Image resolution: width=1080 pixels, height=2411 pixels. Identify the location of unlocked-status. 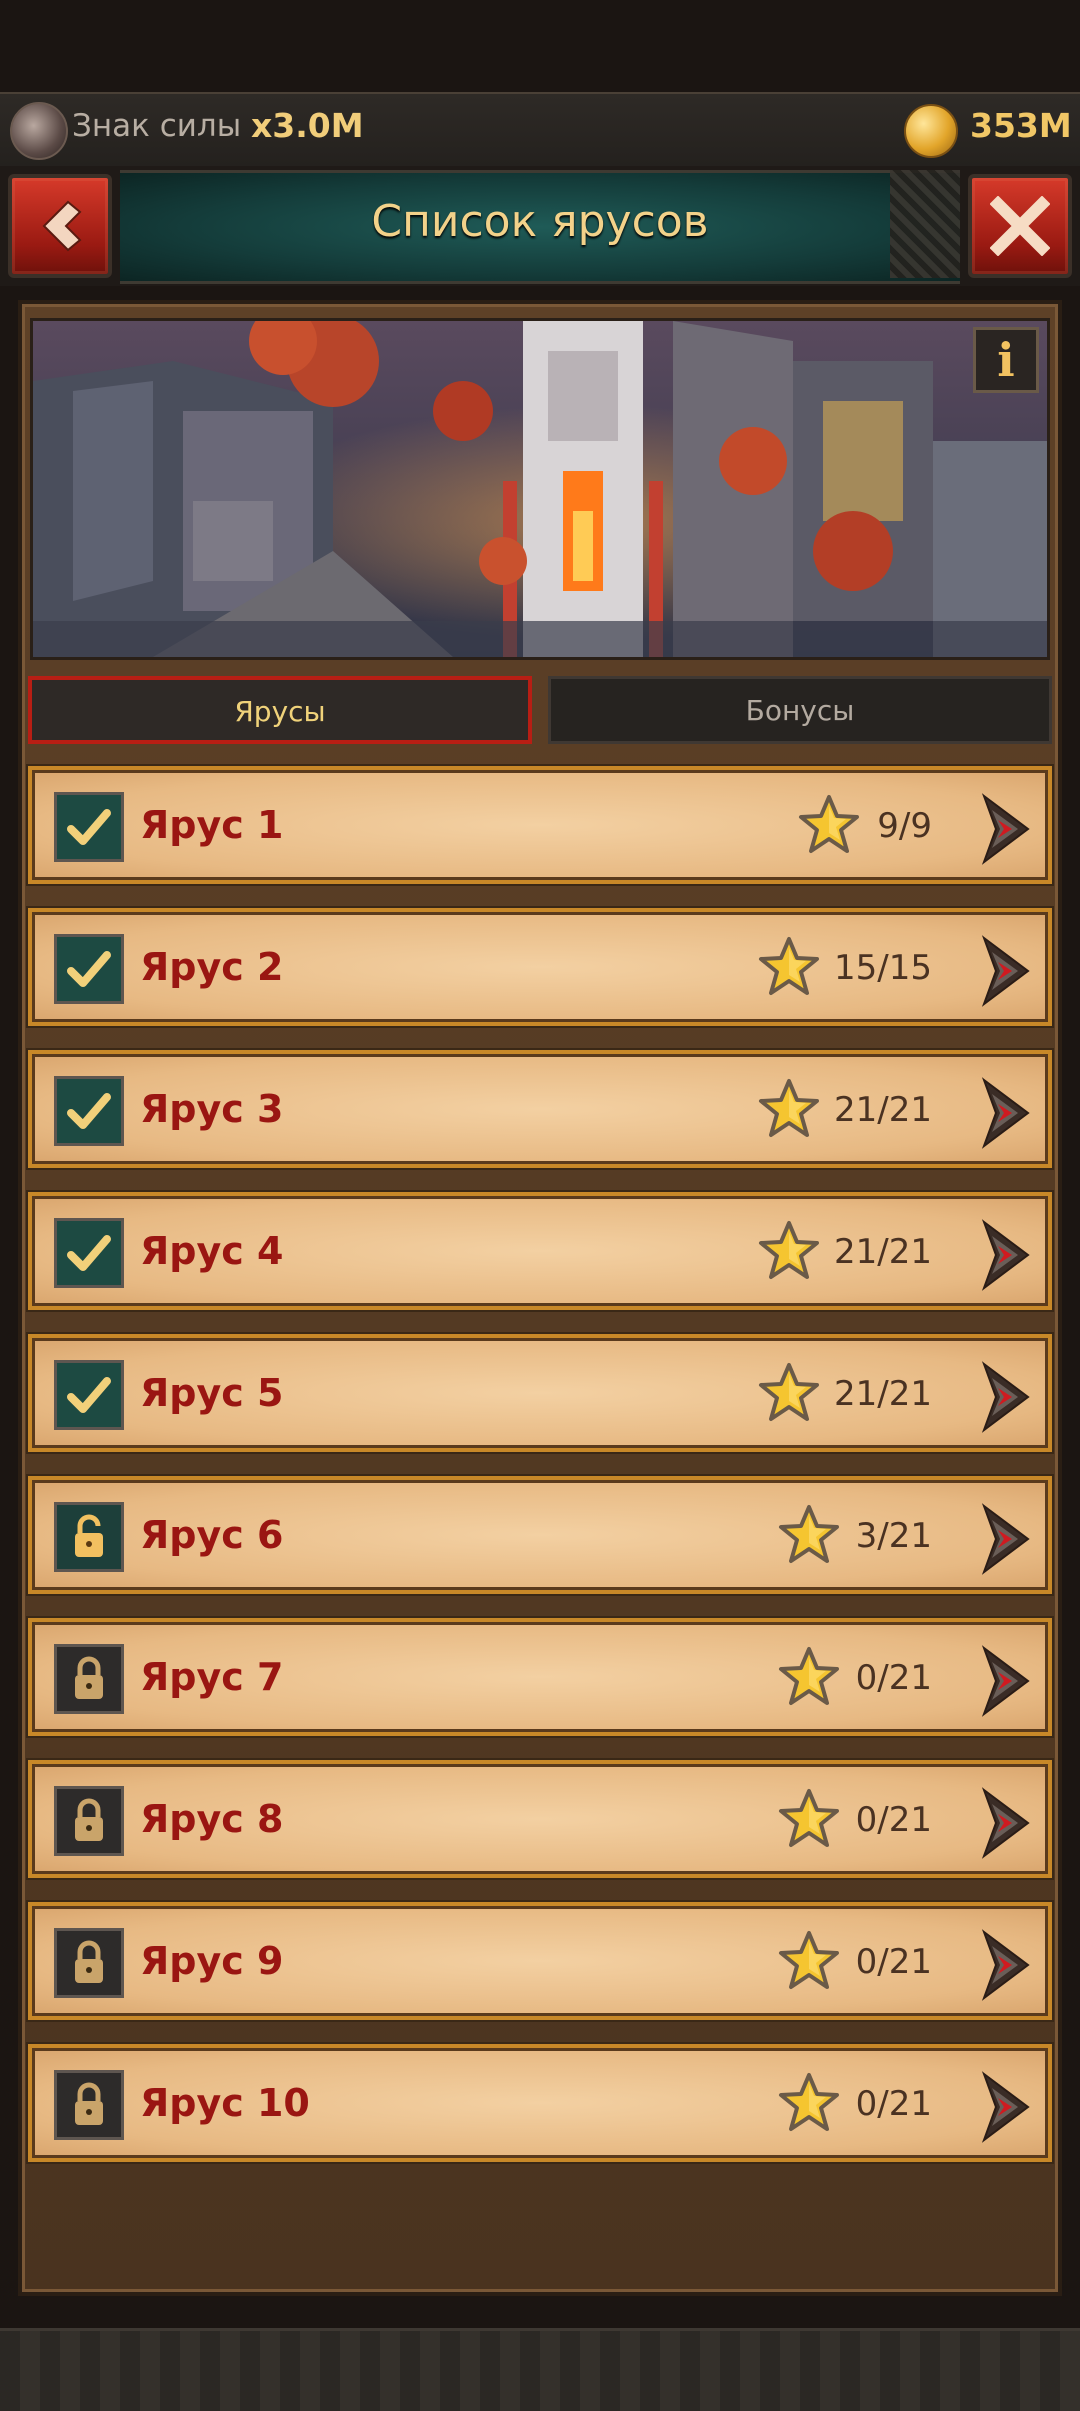
(89, 1537).